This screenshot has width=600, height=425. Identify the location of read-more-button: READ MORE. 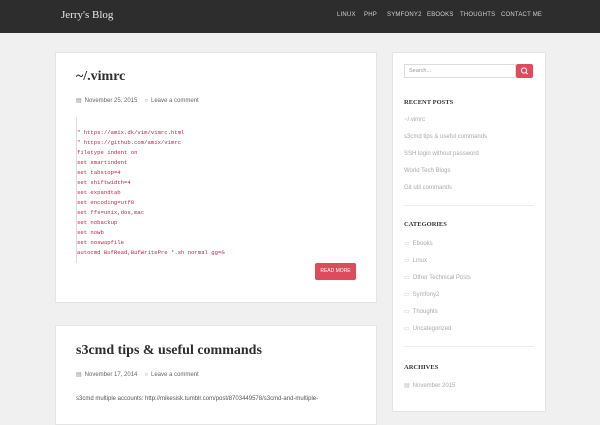
(335, 271).